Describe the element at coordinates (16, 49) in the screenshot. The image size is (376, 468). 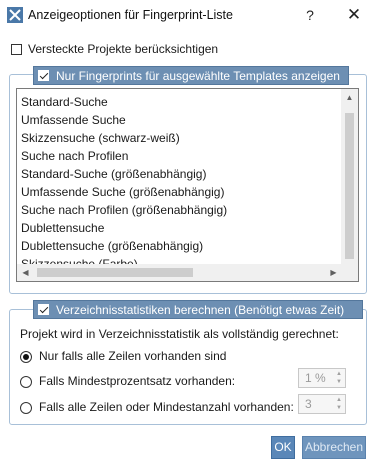
I see `hidden-projects-checkbox` at that location.